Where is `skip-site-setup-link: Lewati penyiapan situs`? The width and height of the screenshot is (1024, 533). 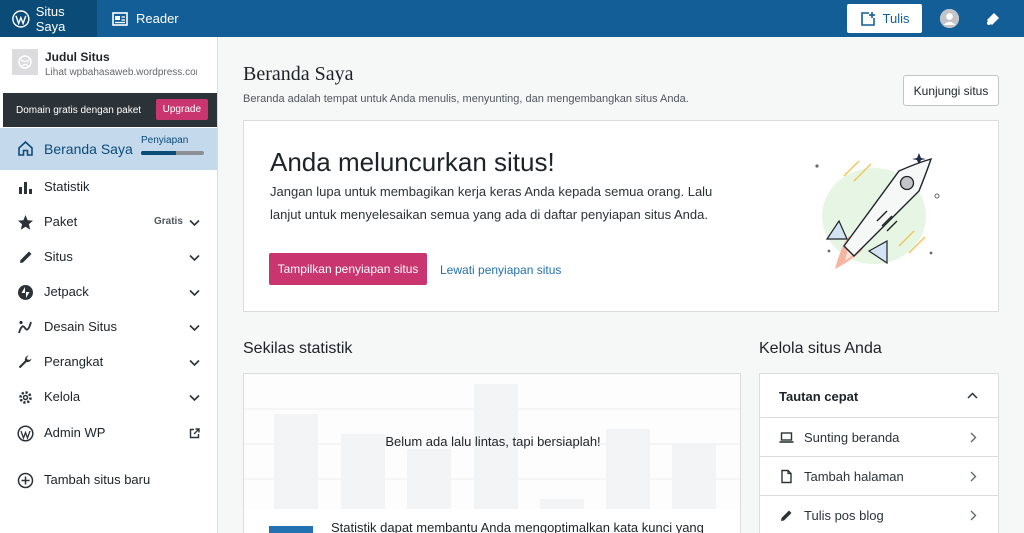 skip-site-setup-link: Lewati penyiapan situs is located at coordinates (500, 270).